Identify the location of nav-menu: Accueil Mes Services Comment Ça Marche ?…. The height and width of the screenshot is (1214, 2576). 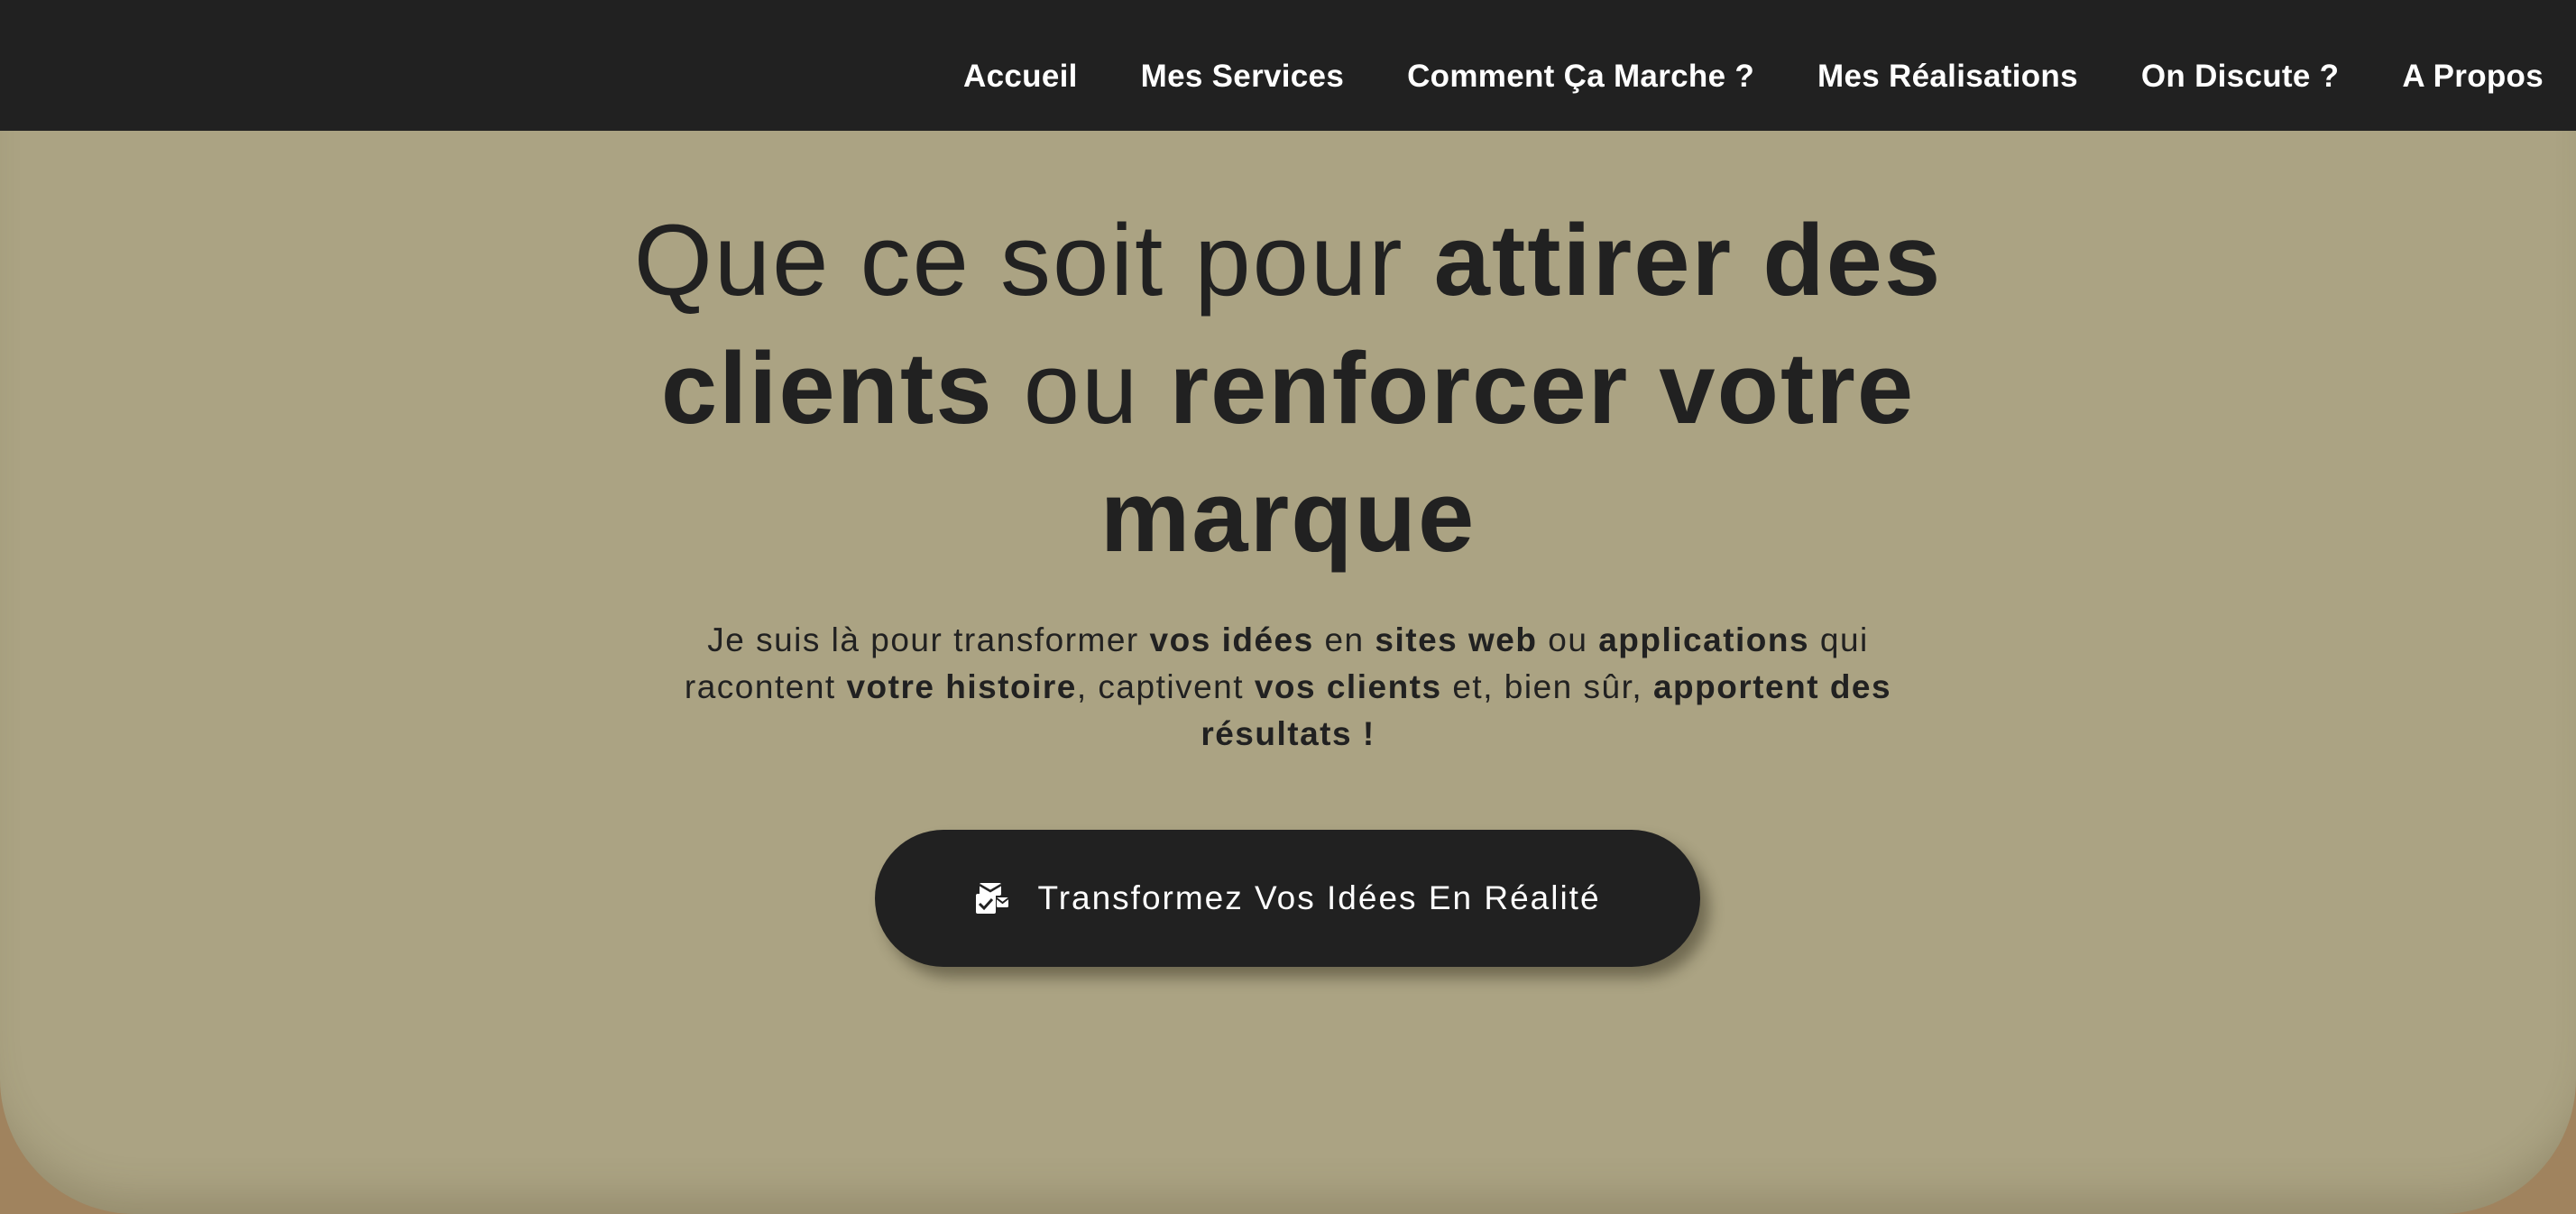
(1753, 76).